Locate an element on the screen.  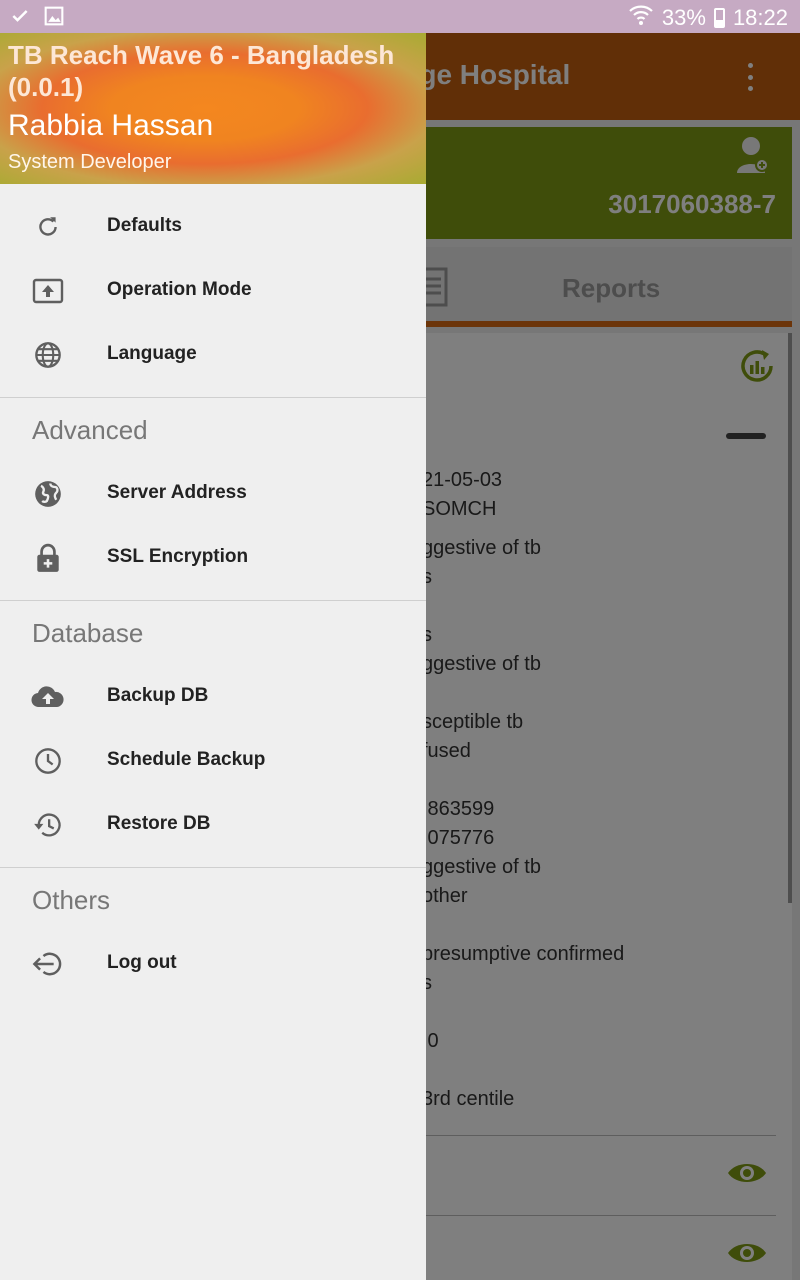
menu-item-label: SSL Encryption is located at coordinates (178, 556).